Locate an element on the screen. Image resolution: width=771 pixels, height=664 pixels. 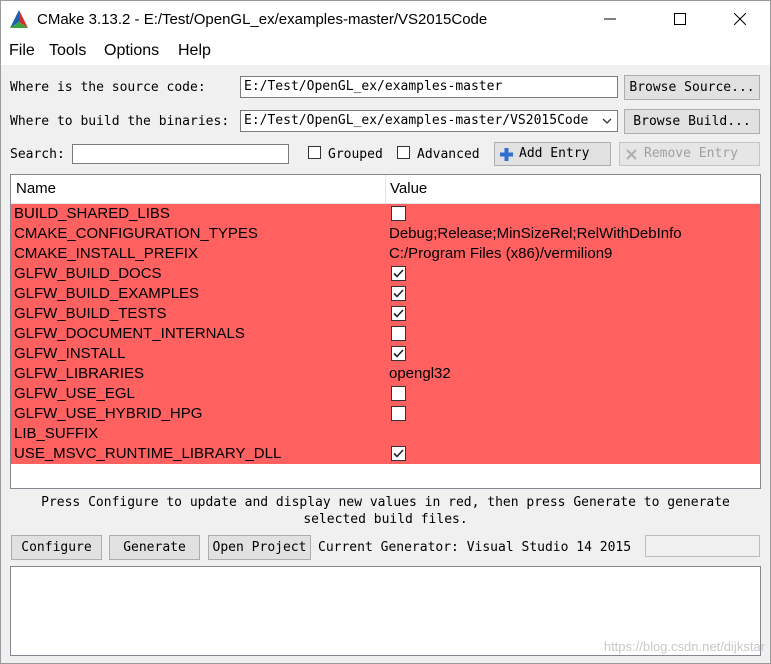
remove-entry-button: Remove Entry is located at coordinates (689, 154).